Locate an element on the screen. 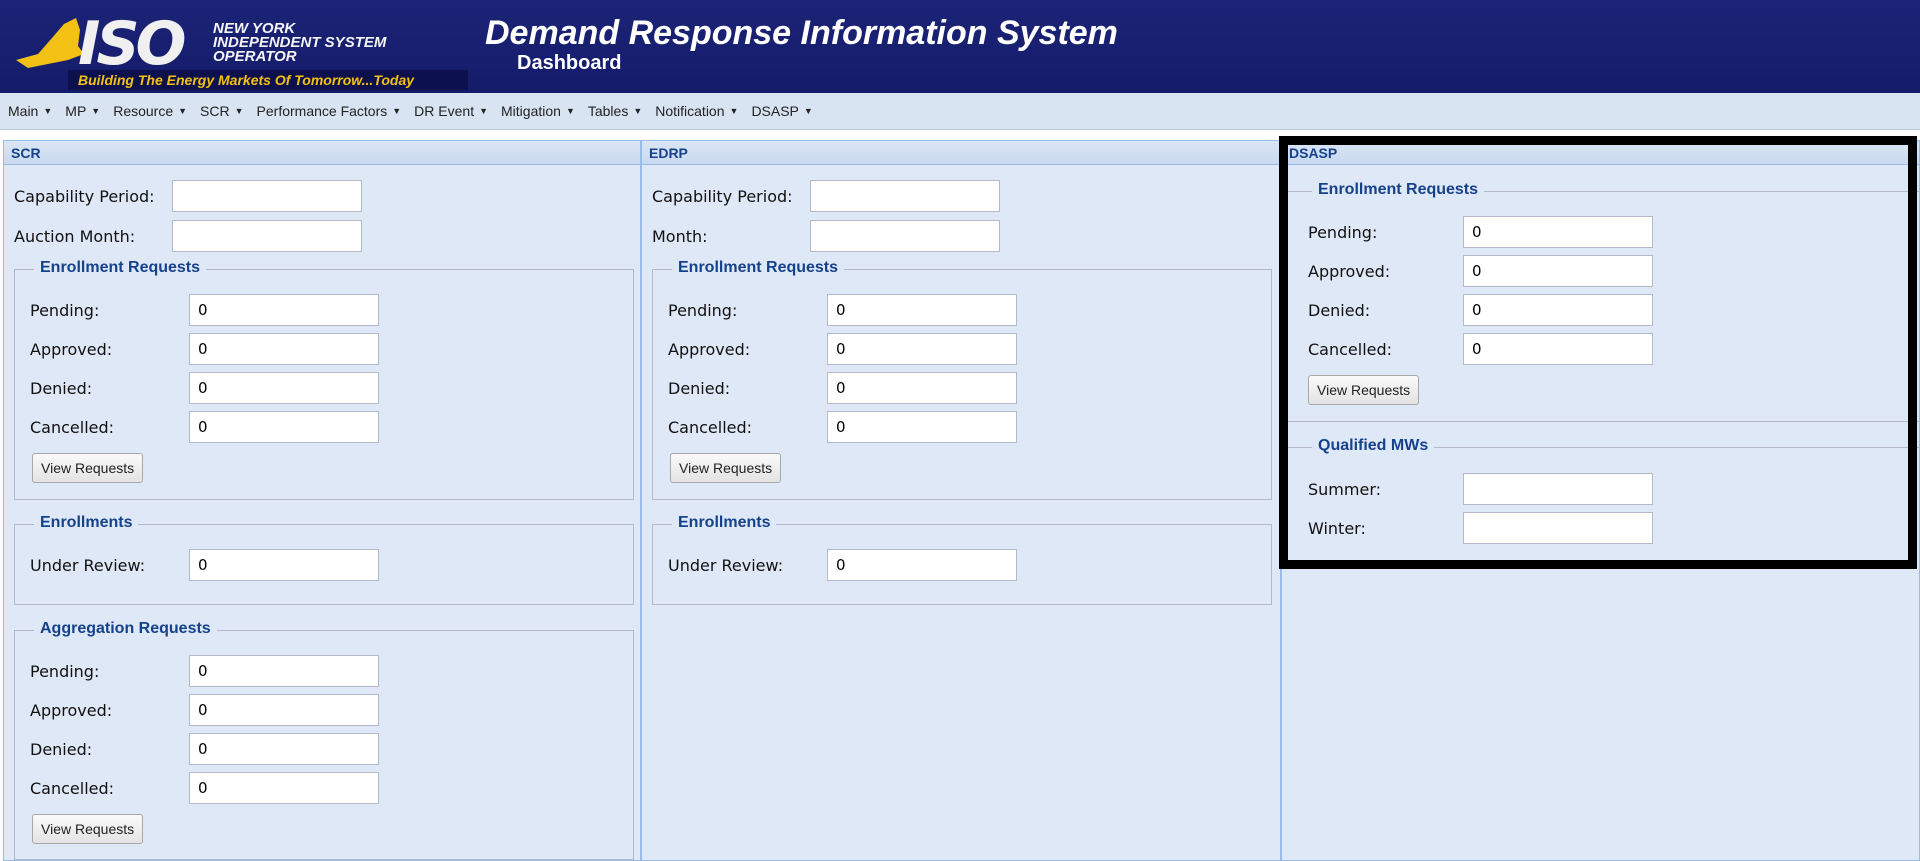 This screenshot has width=1920, height=861. menu-mitigation: Mitigation ▼ is located at coordinates (538, 111).